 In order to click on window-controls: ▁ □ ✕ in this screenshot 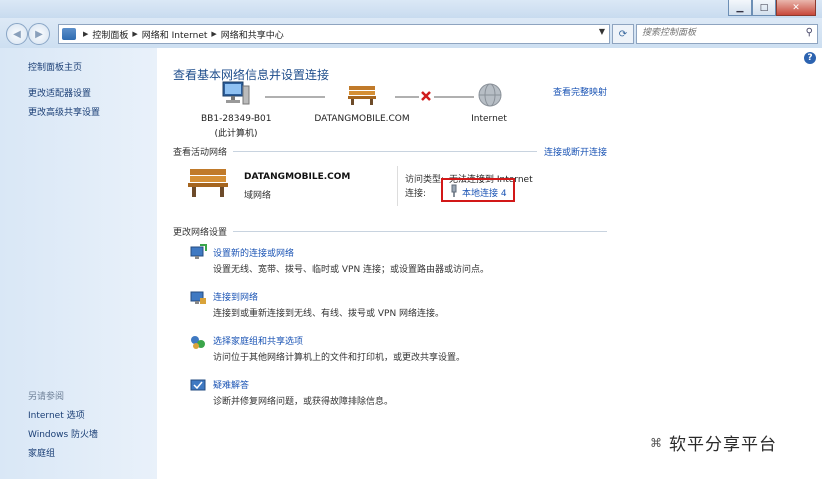, I will do `click(772, 8)`.